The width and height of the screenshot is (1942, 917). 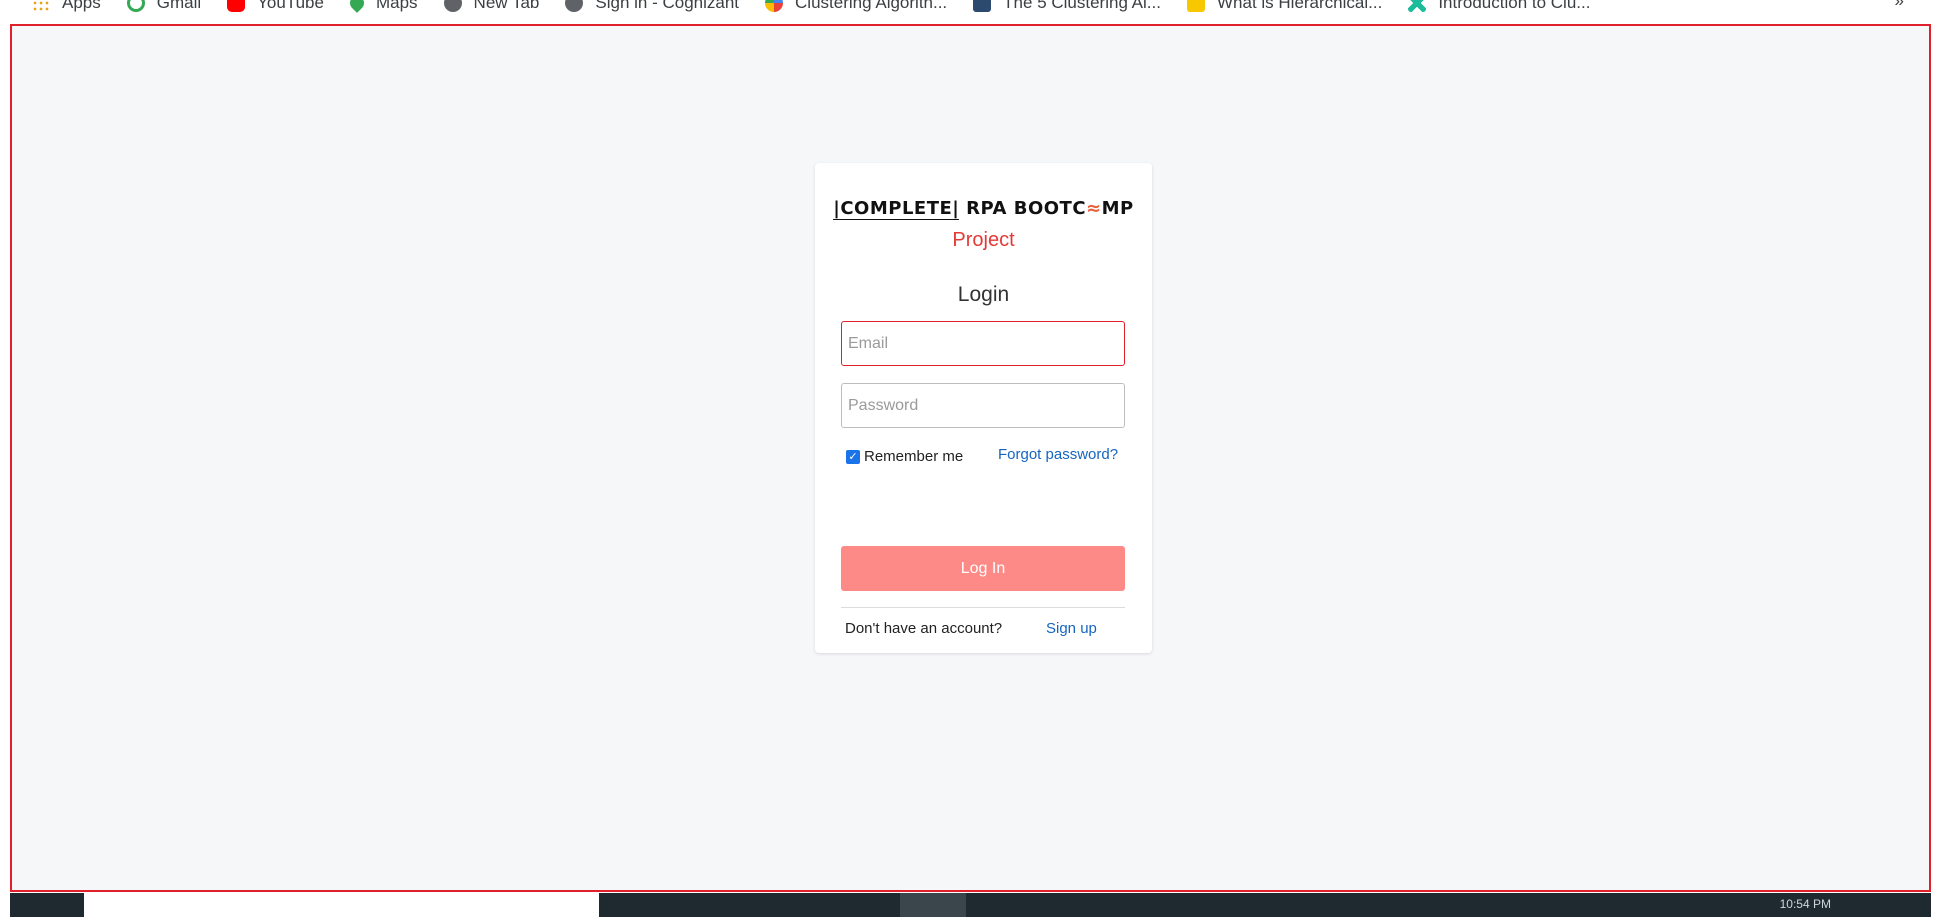 I want to click on maps-pin-icon, so click(x=357, y=6).